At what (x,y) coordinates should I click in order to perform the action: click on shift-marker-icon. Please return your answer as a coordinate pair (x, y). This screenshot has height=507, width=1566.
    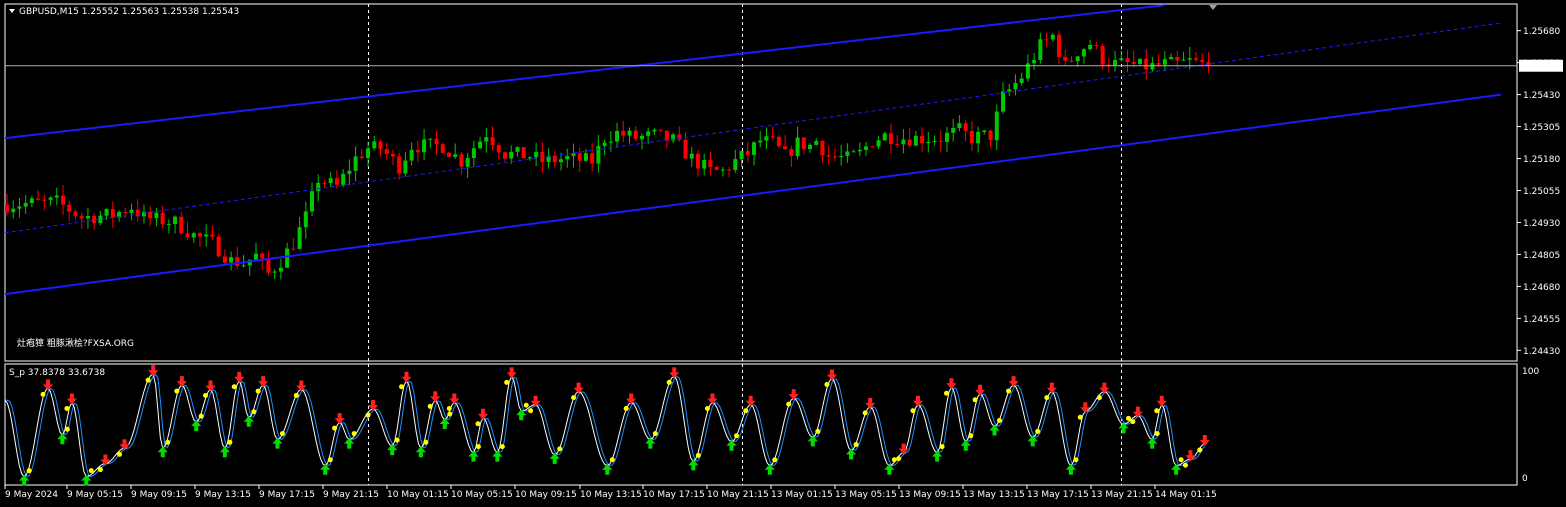
    Looking at the image, I should click on (1213, 7).